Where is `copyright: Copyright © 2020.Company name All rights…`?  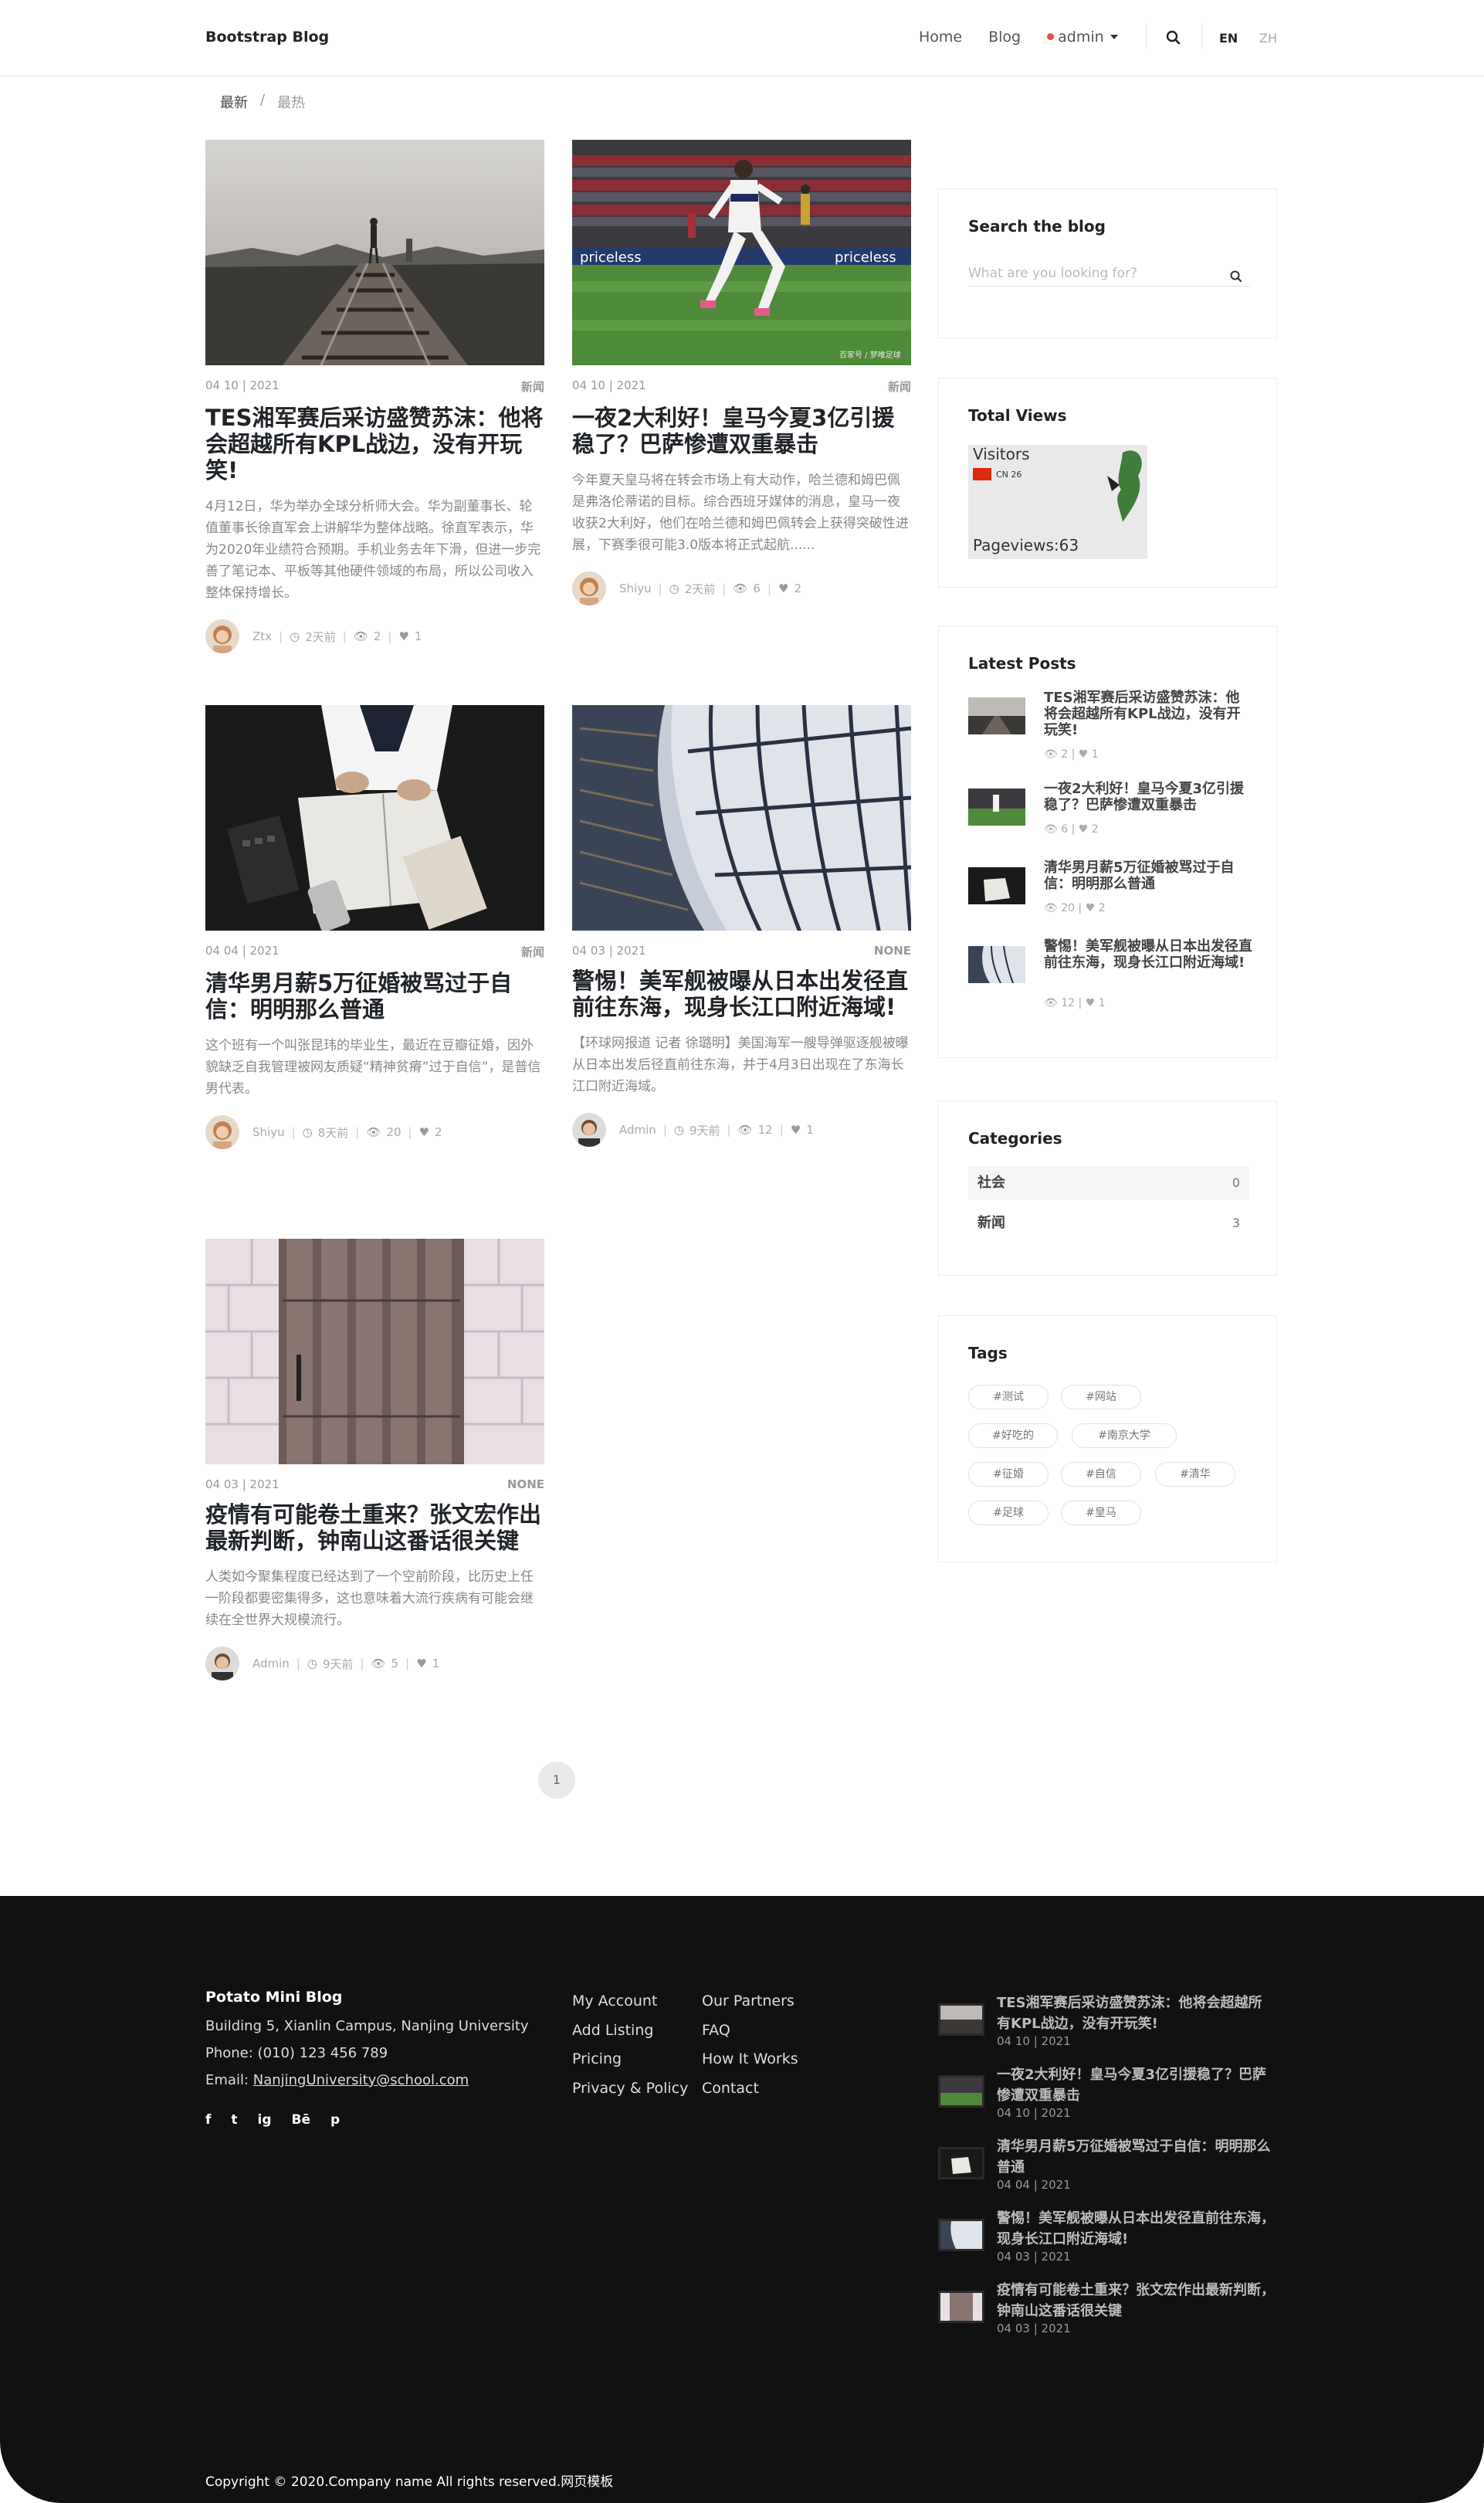
copyright: Copyright © 2020.Company name All rights… is located at coordinates (410, 2482).